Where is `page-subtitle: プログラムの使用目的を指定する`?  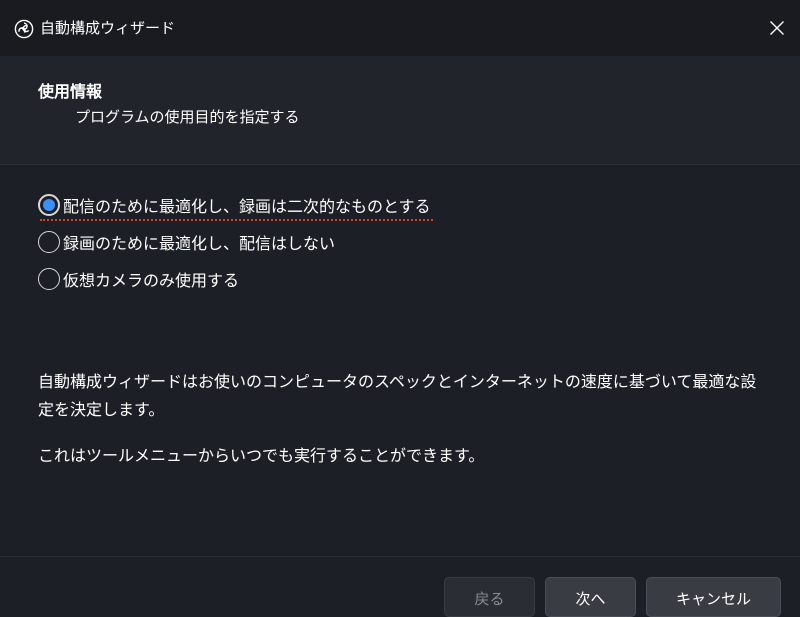 page-subtitle: プログラムの使用目的を指定する is located at coordinates (187, 117).